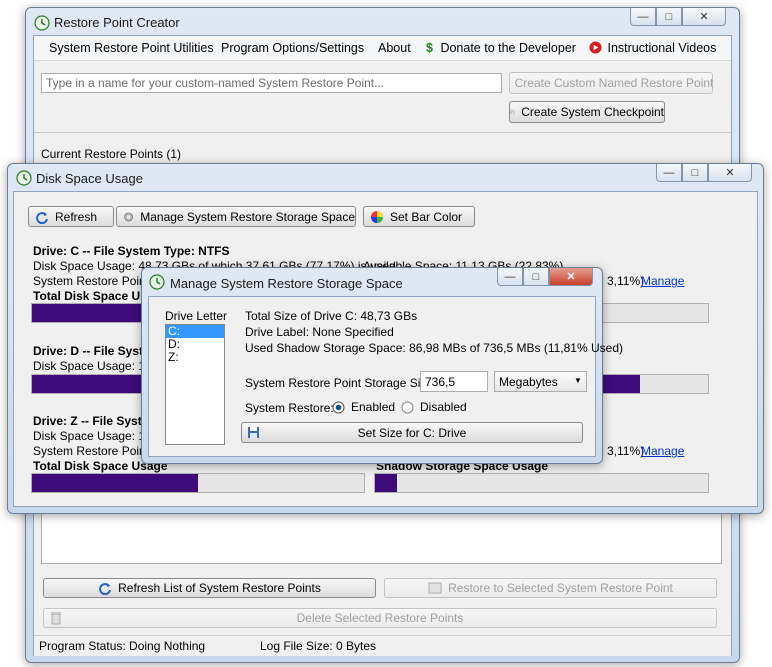 This screenshot has height=667, width=772. What do you see at coordinates (196, 316) in the screenshot?
I see `drive-letter-label: Drive Letter` at bounding box center [196, 316].